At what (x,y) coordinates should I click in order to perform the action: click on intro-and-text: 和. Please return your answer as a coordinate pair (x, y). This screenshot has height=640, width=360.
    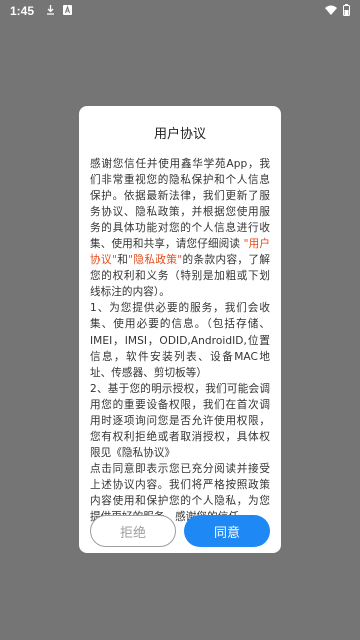
    Looking at the image, I should click on (122, 260).